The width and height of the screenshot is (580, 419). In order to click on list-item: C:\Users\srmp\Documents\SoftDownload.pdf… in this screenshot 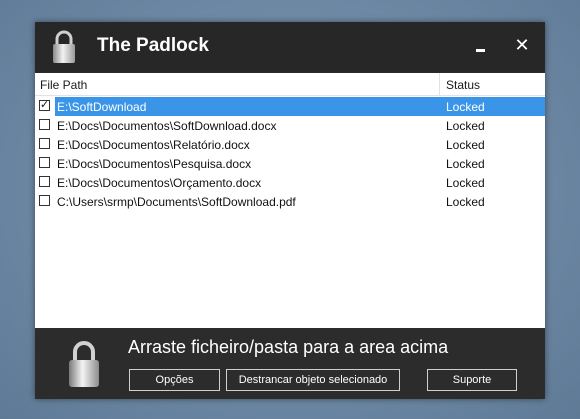, I will do `click(290, 201)`.